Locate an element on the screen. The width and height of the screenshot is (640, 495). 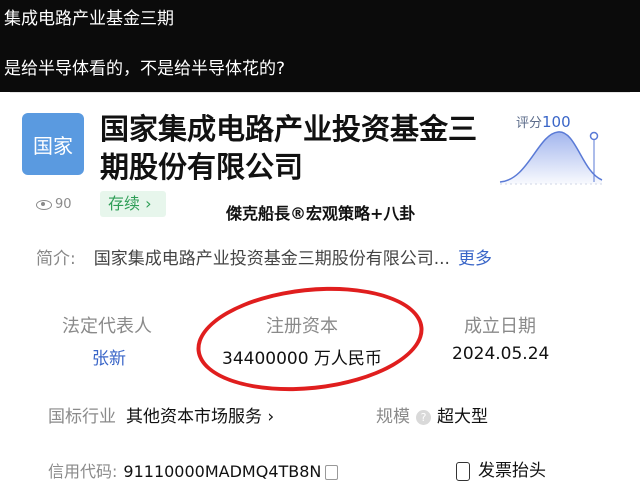
company-name: 国家集成电路产业投资基金三期股份有限公司 is located at coordinates (290, 148).